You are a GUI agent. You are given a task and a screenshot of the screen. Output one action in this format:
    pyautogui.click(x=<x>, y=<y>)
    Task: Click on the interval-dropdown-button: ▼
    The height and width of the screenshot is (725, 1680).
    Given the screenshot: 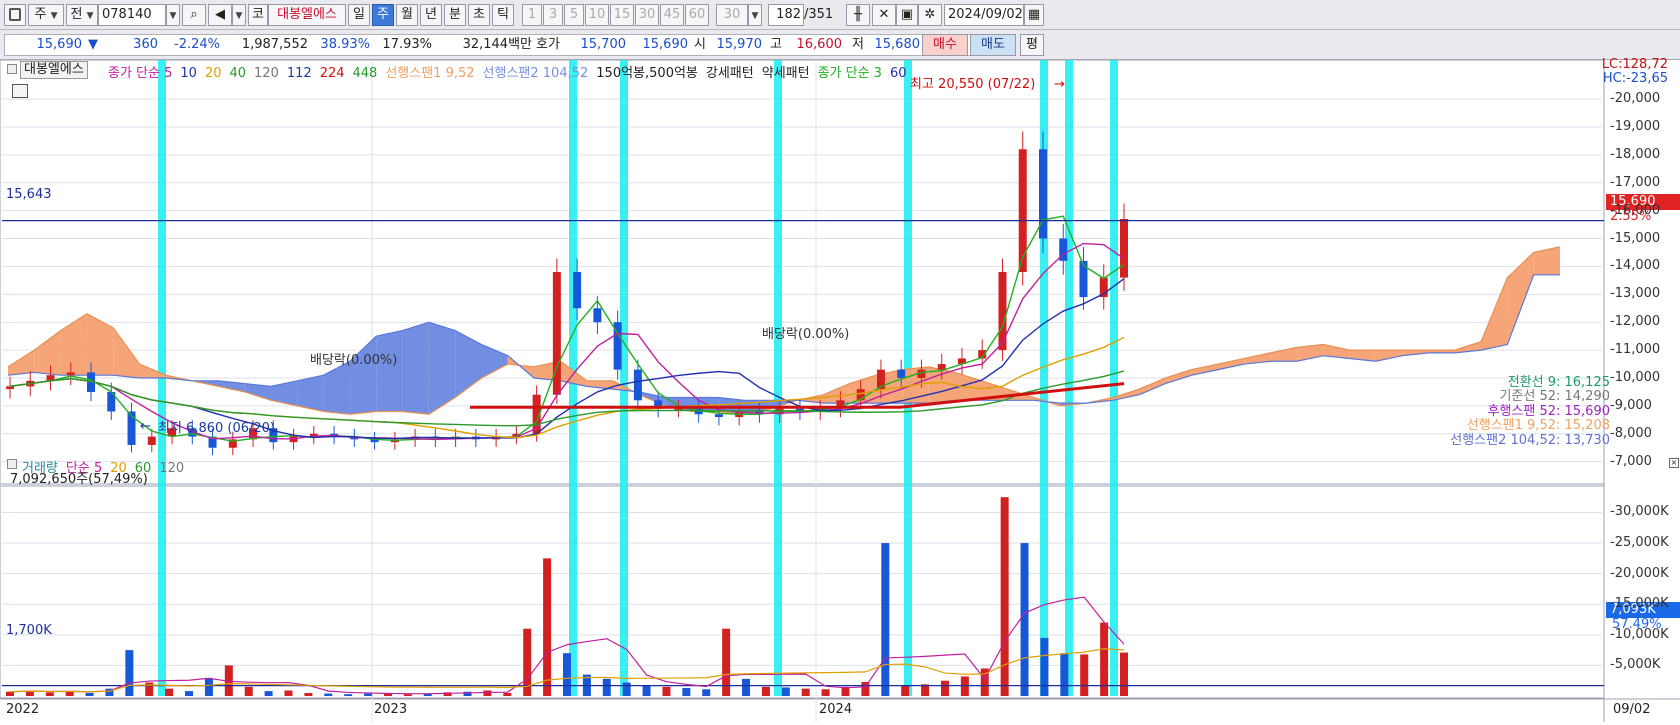 What is the action you would take?
    pyautogui.click(x=755, y=15)
    